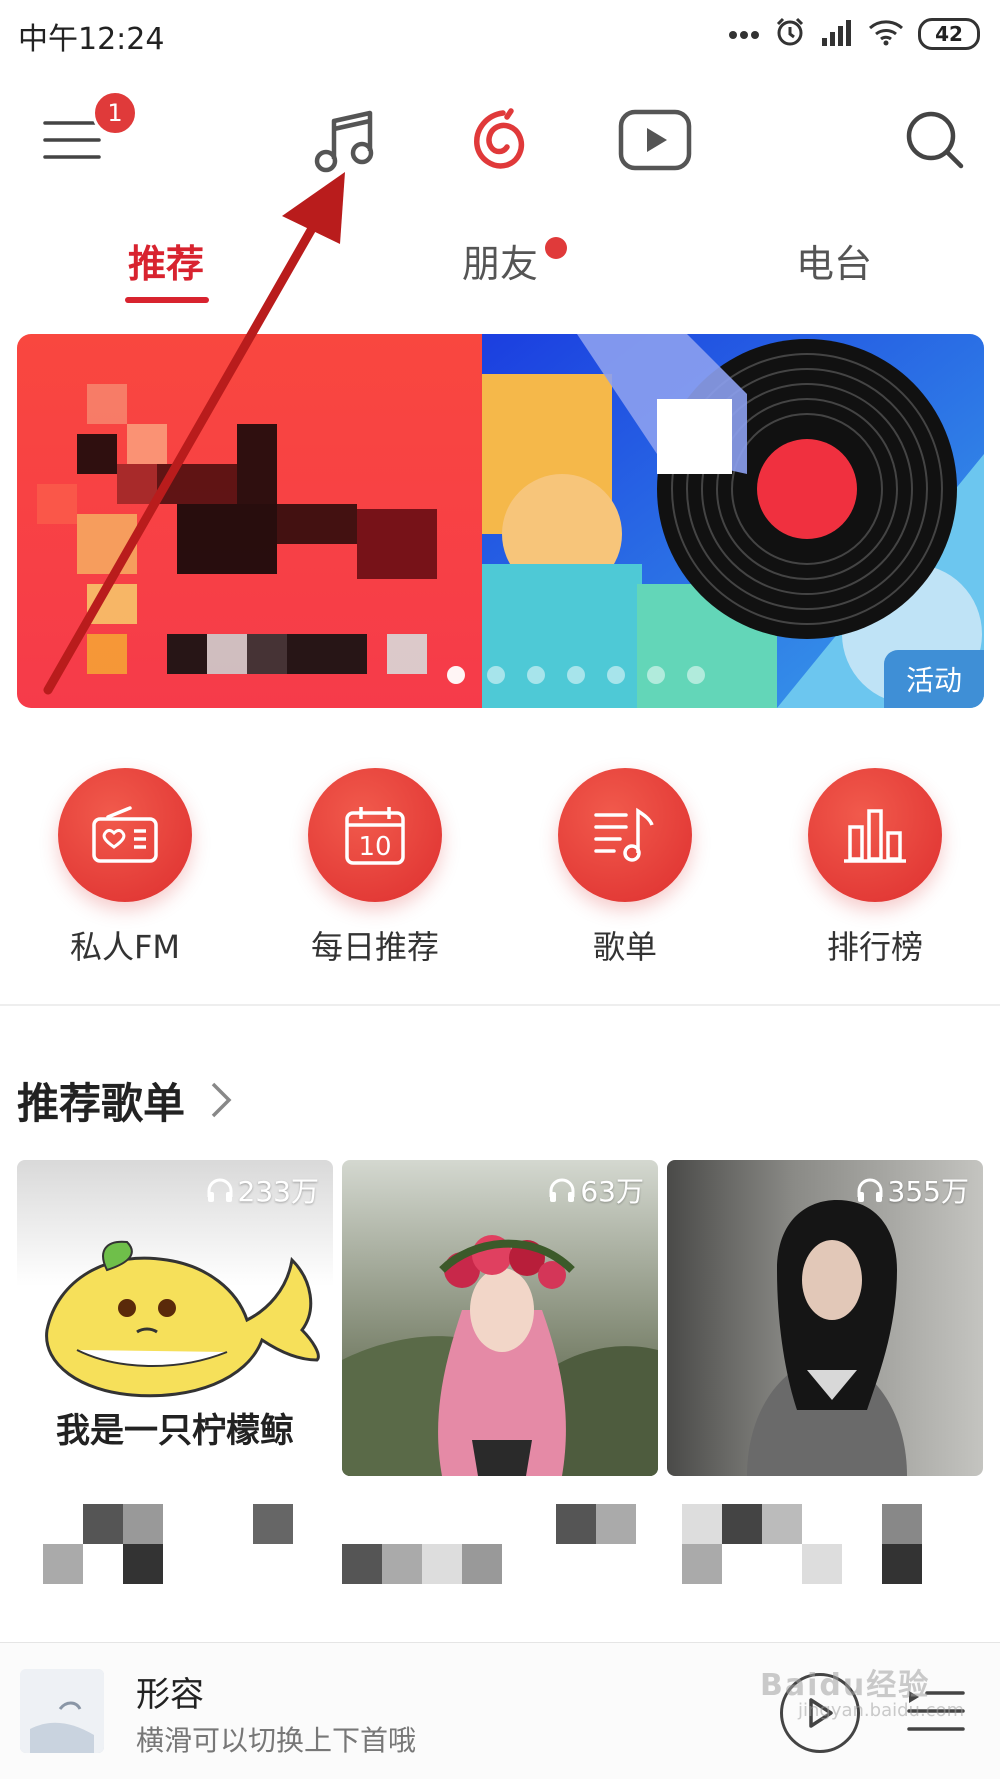  I want to click on entry-circle: 10, so click(375, 835).